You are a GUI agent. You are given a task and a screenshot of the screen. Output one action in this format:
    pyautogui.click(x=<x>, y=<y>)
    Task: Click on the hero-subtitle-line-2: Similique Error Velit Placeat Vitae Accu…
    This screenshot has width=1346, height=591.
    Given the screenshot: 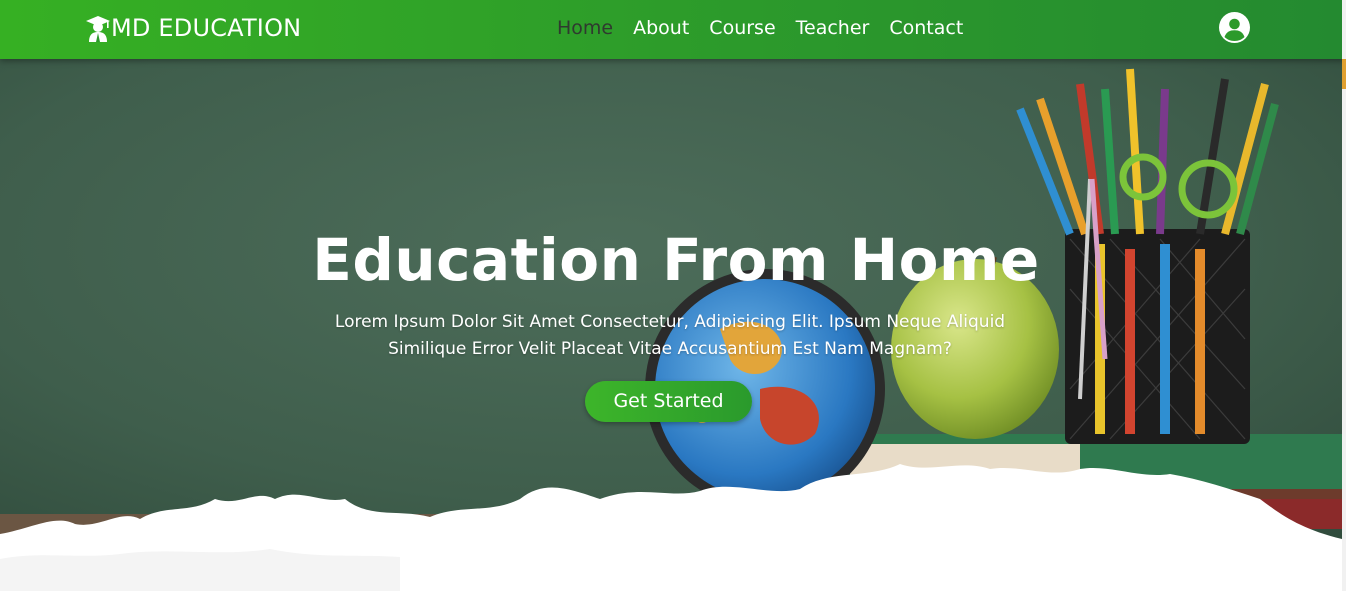 What is the action you would take?
    pyautogui.click(x=670, y=349)
    